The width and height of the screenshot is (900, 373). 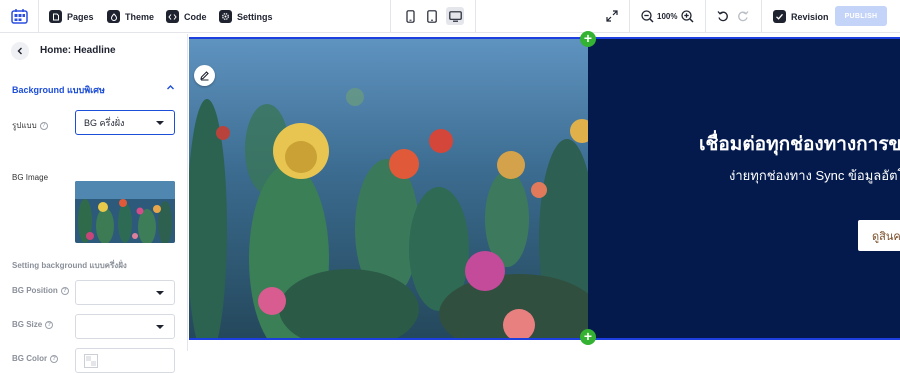 What do you see at coordinates (125, 326) in the screenshot?
I see `bg-size-select` at bounding box center [125, 326].